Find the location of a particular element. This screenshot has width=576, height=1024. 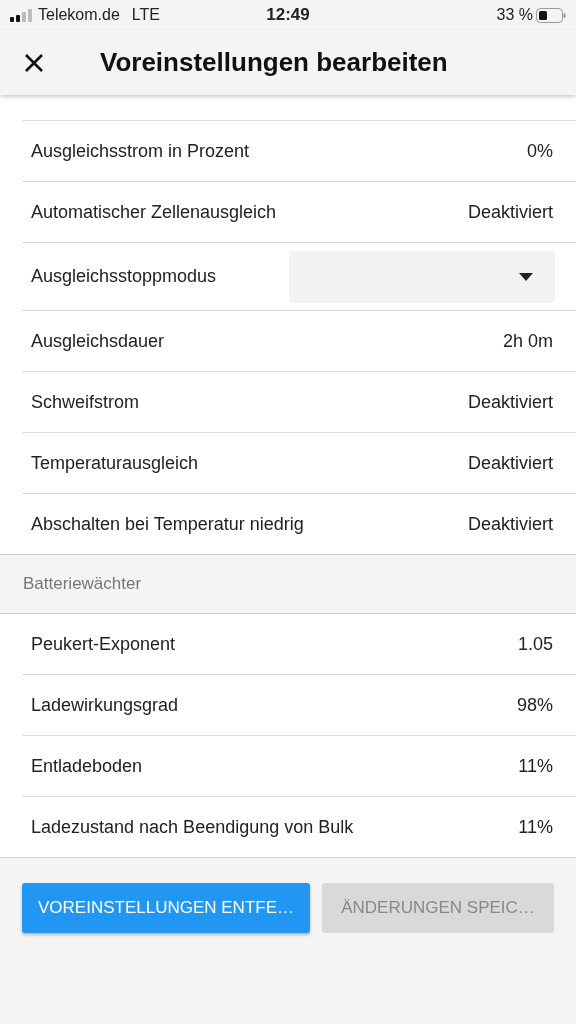

dropdown-caret-icon is located at coordinates (526, 276).